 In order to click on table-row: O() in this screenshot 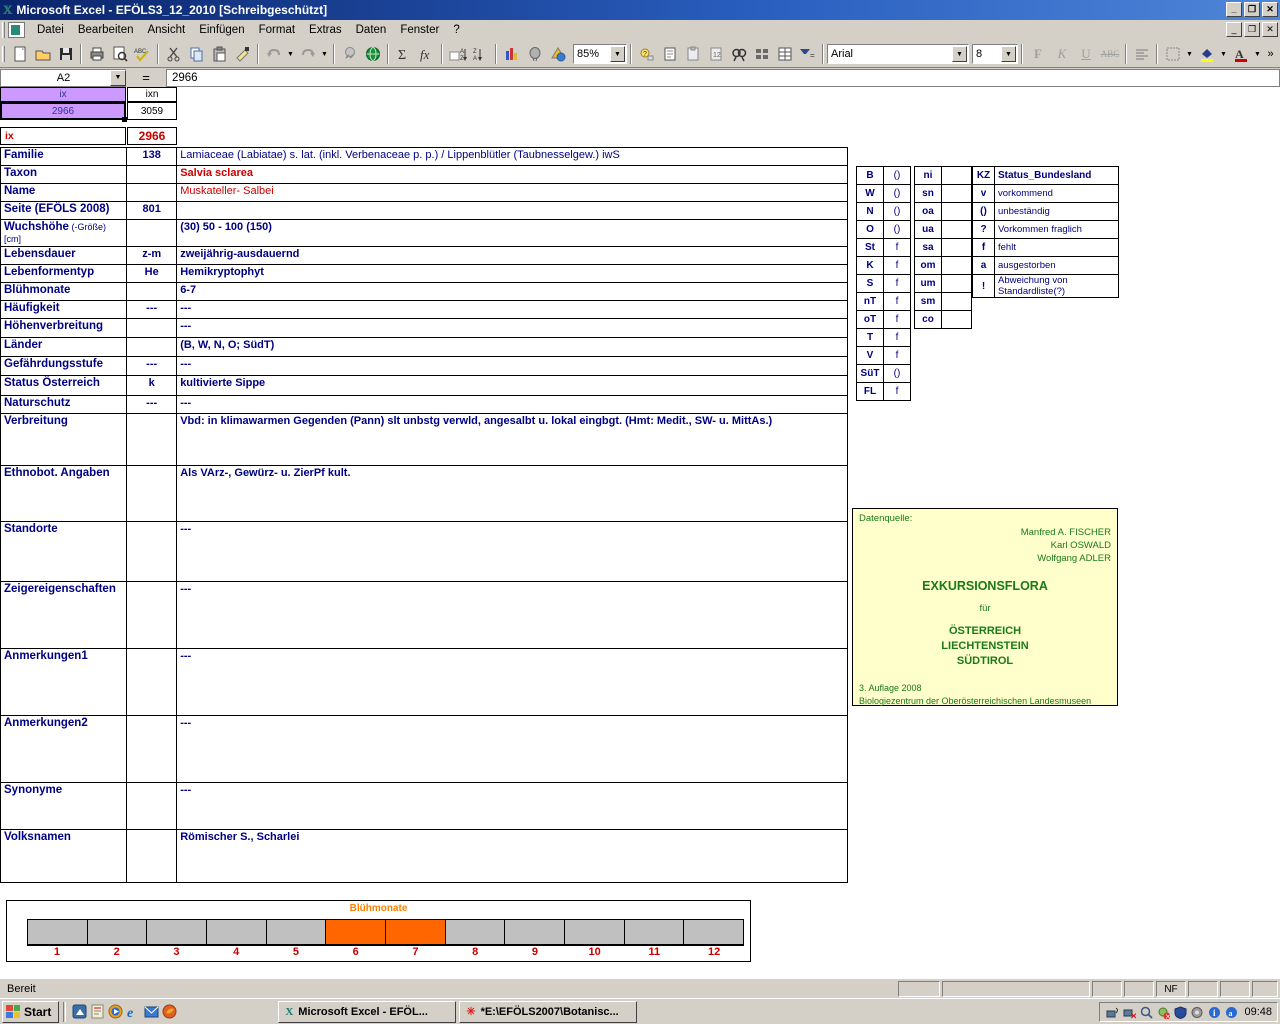, I will do `click(883, 229)`.